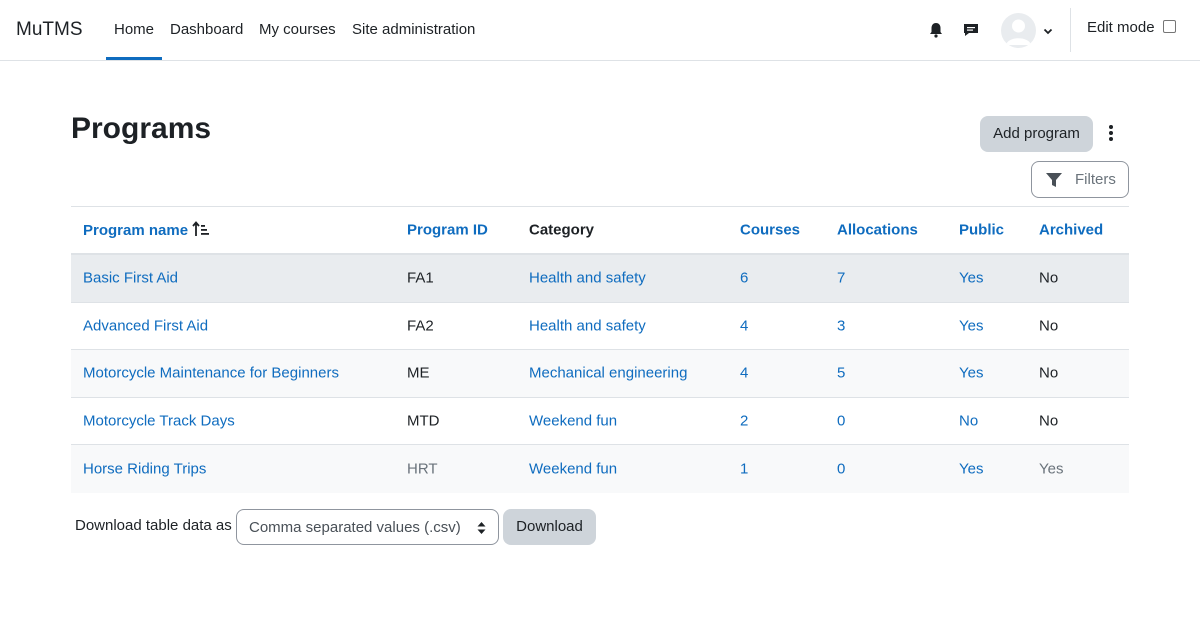  I want to click on header-category: Category, so click(562, 230).